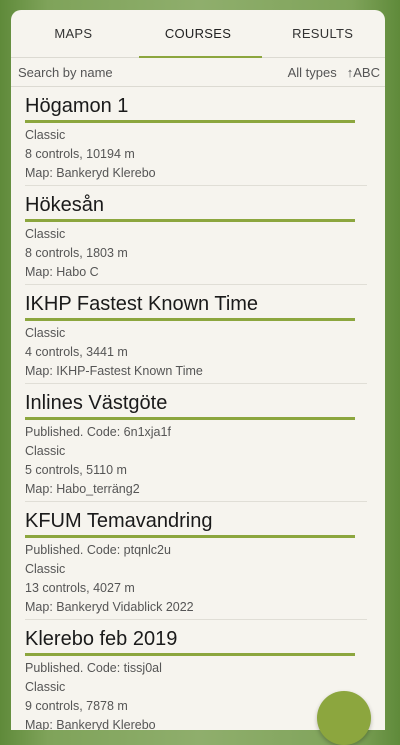  I want to click on course-name: Inlines Västgöte, so click(96, 403).